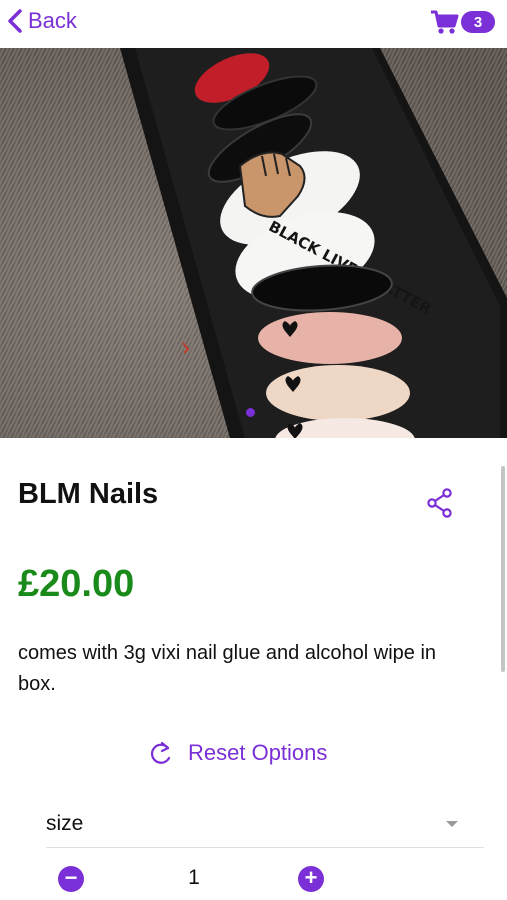 The width and height of the screenshot is (507, 900). What do you see at coordinates (52, 20) in the screenshot?
I see `back-label: Back` at bounding box center [52, 20].